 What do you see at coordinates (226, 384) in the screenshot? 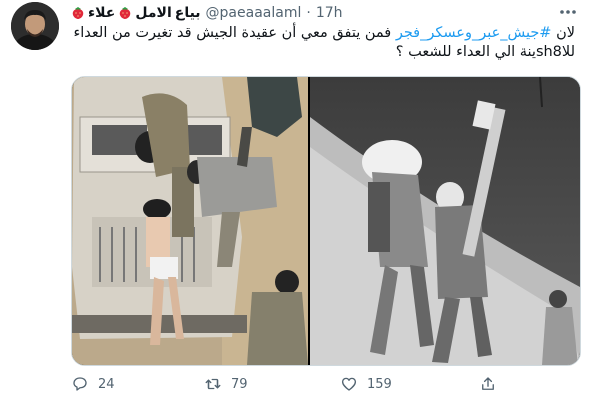
I see `retweet-button: 79` at bounding box center [226, 384].